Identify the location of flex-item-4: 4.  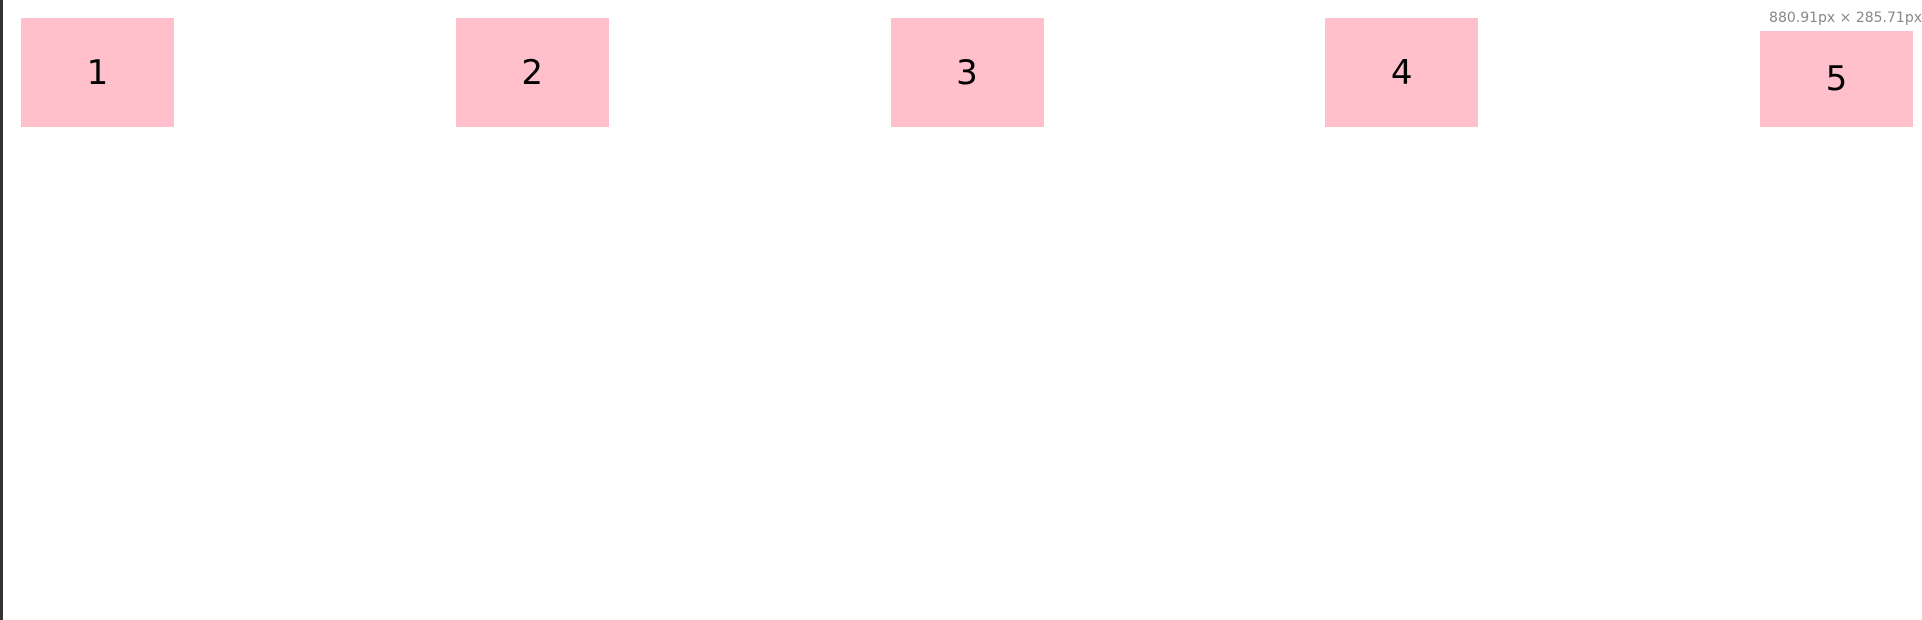
(1402, 72).